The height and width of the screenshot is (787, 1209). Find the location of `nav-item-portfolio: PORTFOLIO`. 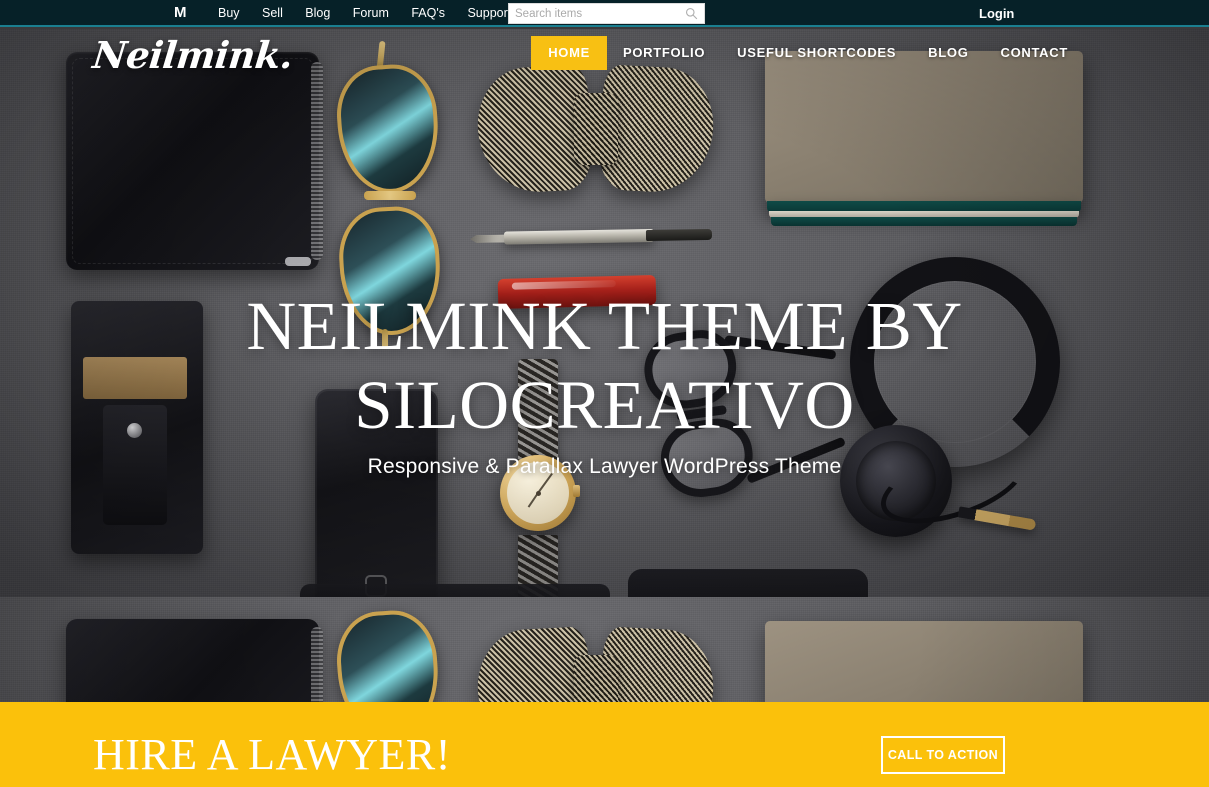

nav-item-portfolio: PORTFOLIO is located at coordinates (664, 53).